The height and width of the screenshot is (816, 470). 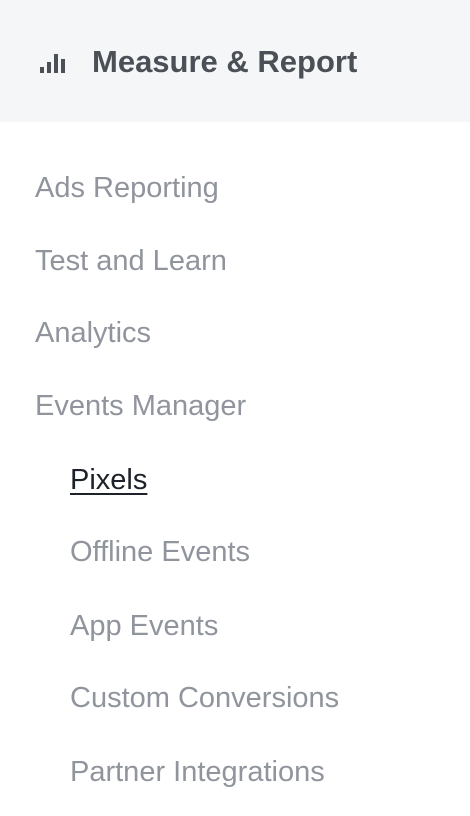 I want to click on section-title: Measure & Report, so click(x=225, y=61).